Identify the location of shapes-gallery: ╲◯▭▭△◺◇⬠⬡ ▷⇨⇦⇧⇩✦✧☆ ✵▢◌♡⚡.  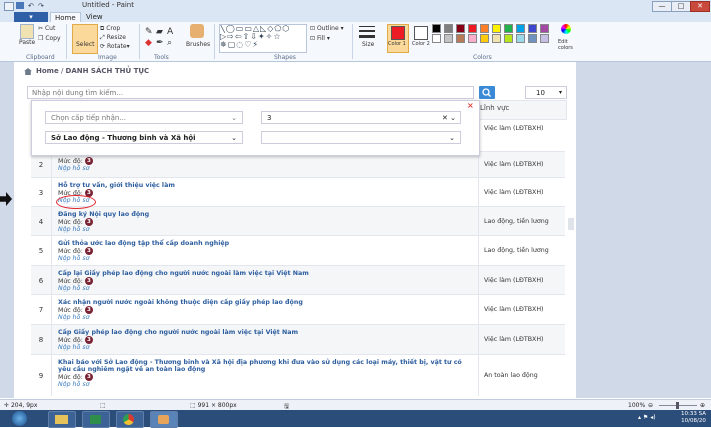
(263, 38).